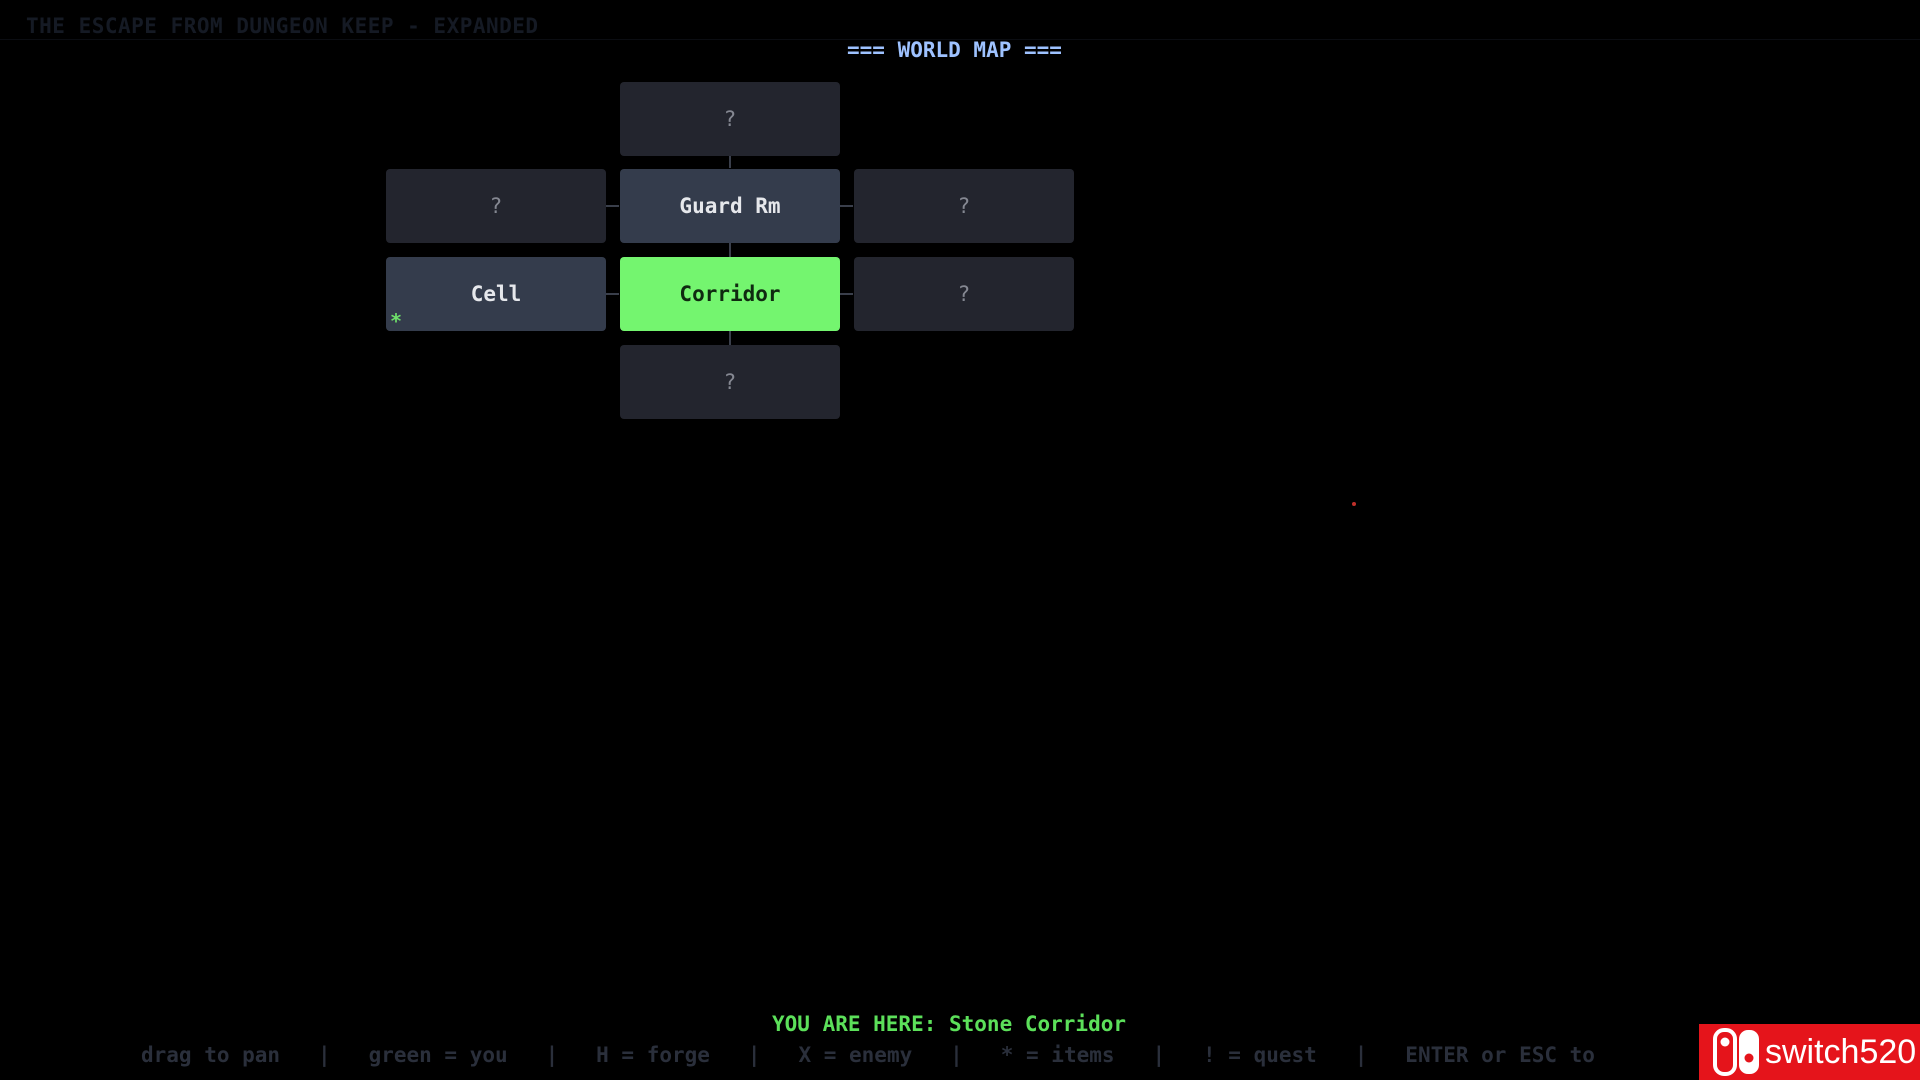  I want to click on connector-guard-corridor, so click(730, 250).